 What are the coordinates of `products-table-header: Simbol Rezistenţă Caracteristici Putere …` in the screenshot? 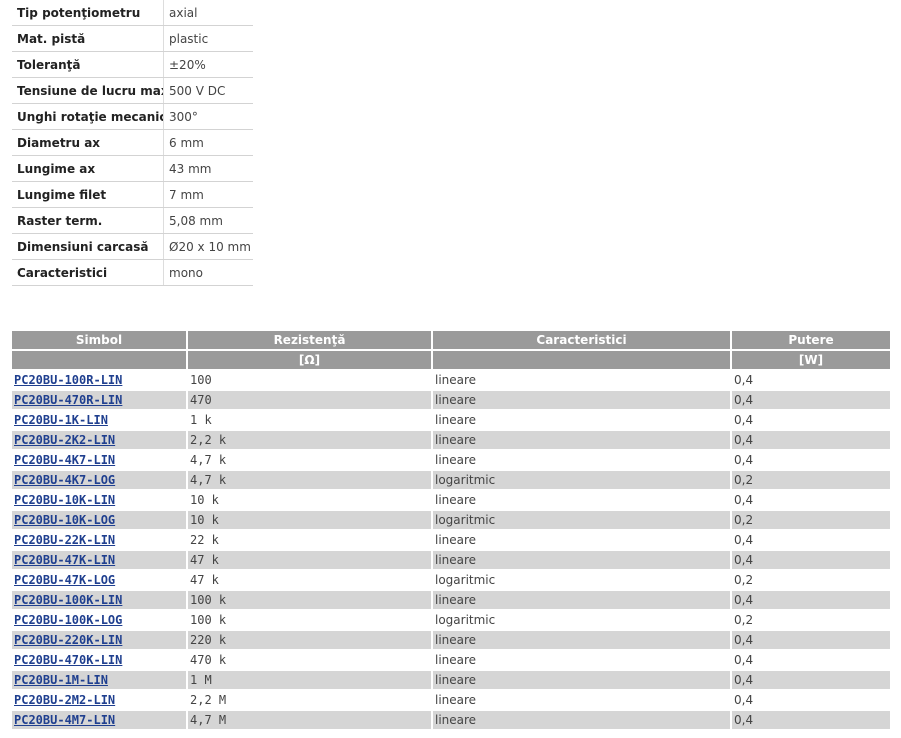 It's located at (451, 351).